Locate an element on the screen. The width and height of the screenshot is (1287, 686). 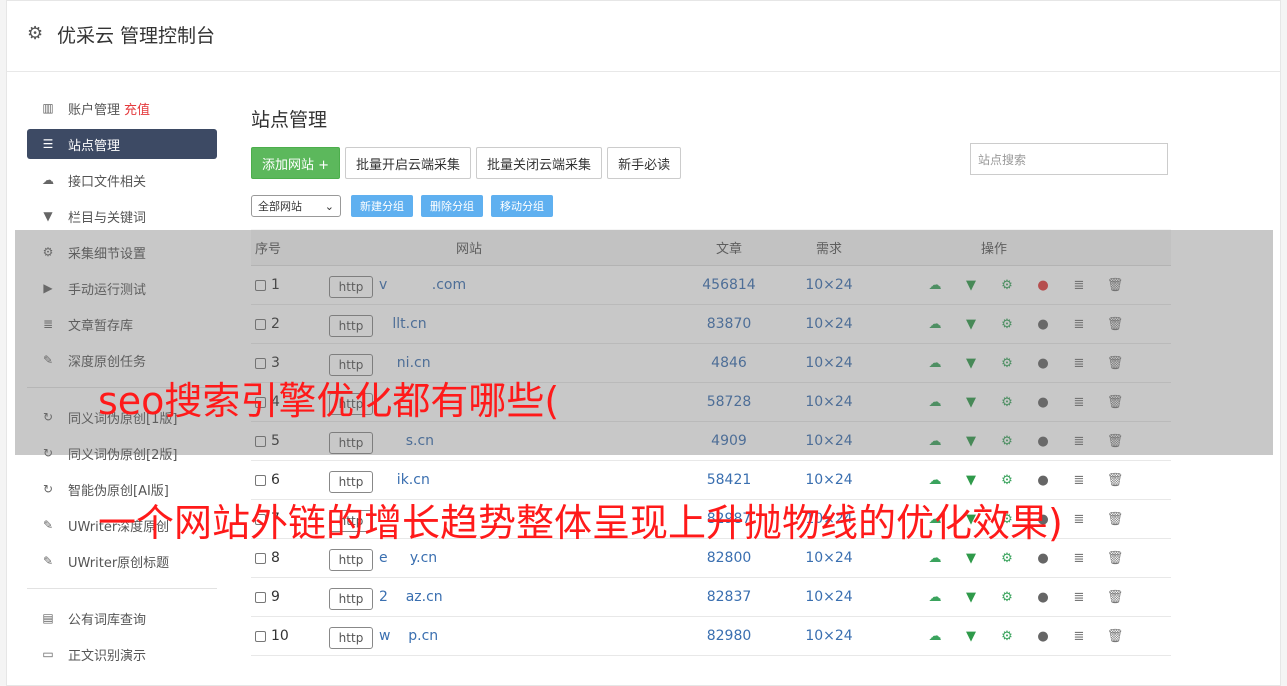
row-no-cell: 10 is located at coordinates (290, 636).